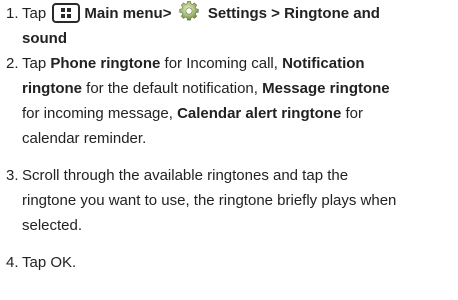 This screenshot has width=458, height=300. Describe the element at coordinates (230, 138) in the screenshot. I see `step-2-line-4: calendar reminder.` at that location.